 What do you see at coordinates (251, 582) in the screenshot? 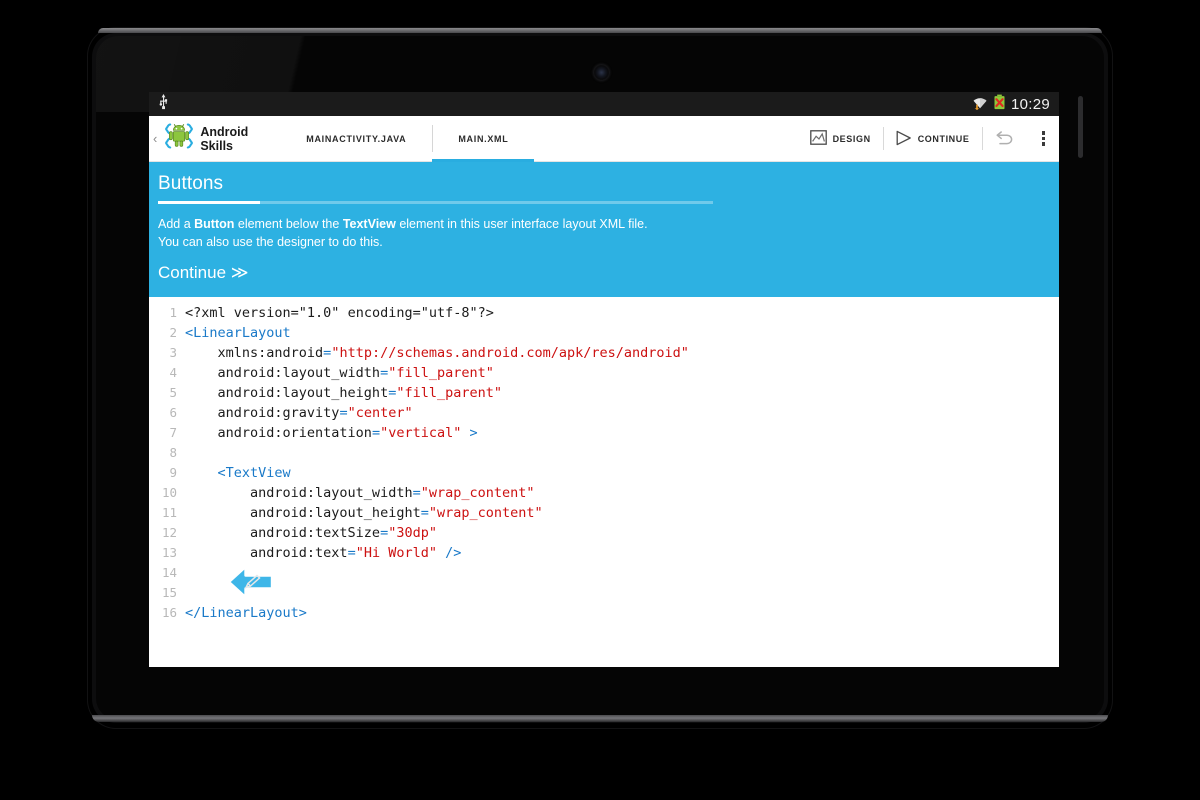
I see `edit-here-arrow-icon` at bounding box center [251, 582].